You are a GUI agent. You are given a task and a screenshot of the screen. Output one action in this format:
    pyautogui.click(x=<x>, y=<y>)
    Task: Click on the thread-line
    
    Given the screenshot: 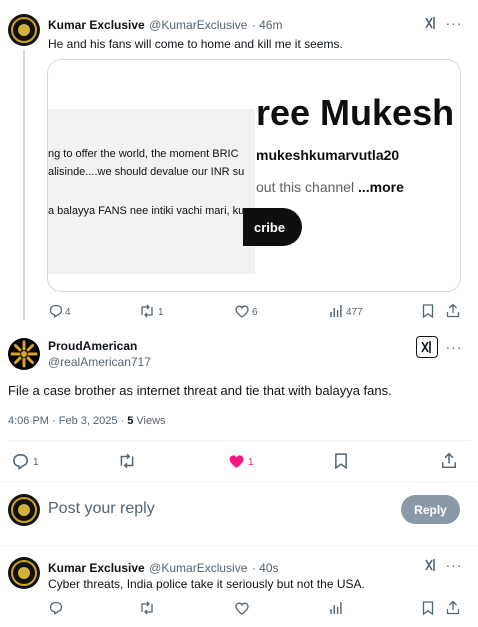 What is the action you would take?
    pyautogui.click(x=24, y=185)
    